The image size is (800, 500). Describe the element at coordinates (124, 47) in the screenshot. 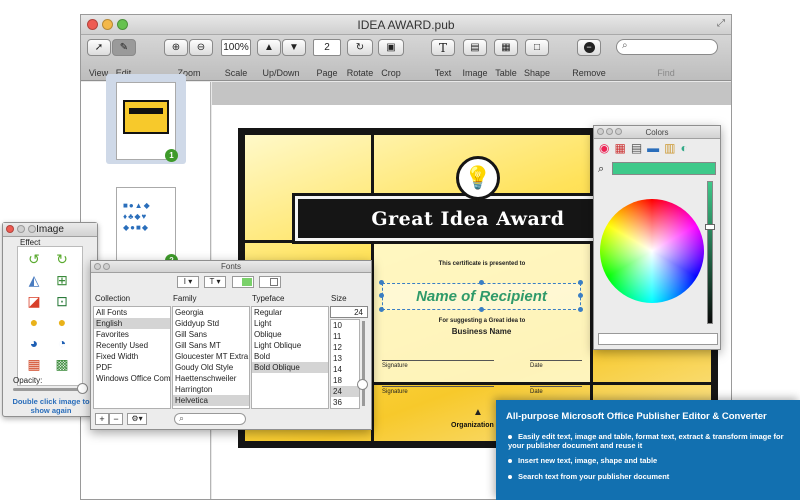

I see `edit-button: ✎` at that location.